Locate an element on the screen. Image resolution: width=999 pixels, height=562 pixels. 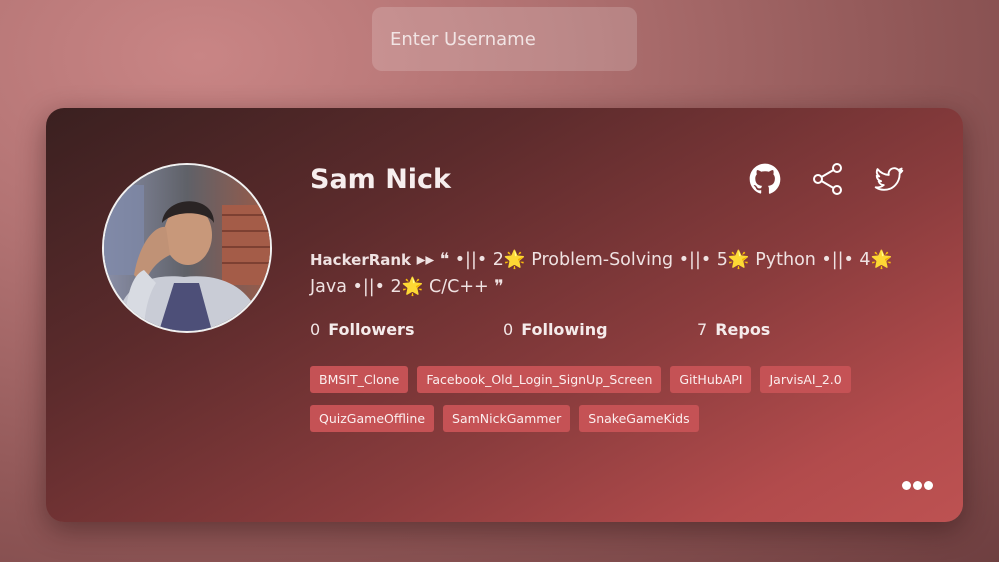
twitter-link is located at coordinates (889, 179).